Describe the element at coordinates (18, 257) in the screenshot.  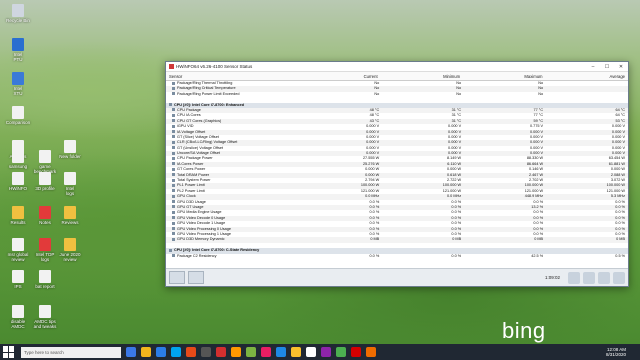
I see `desktop-icon-label: msr global review` at that location.